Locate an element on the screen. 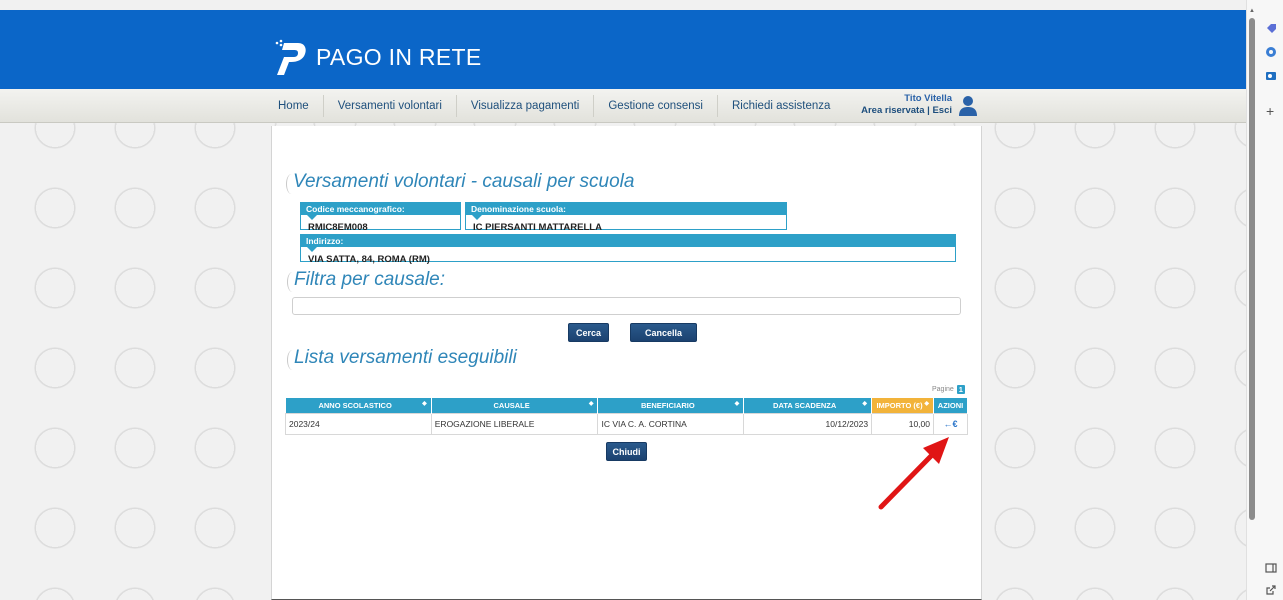 This screenshot has height=600, width=1283. nav-item-versamenti-volontari: Versamenti volontari is located at coordinates (390, 106).